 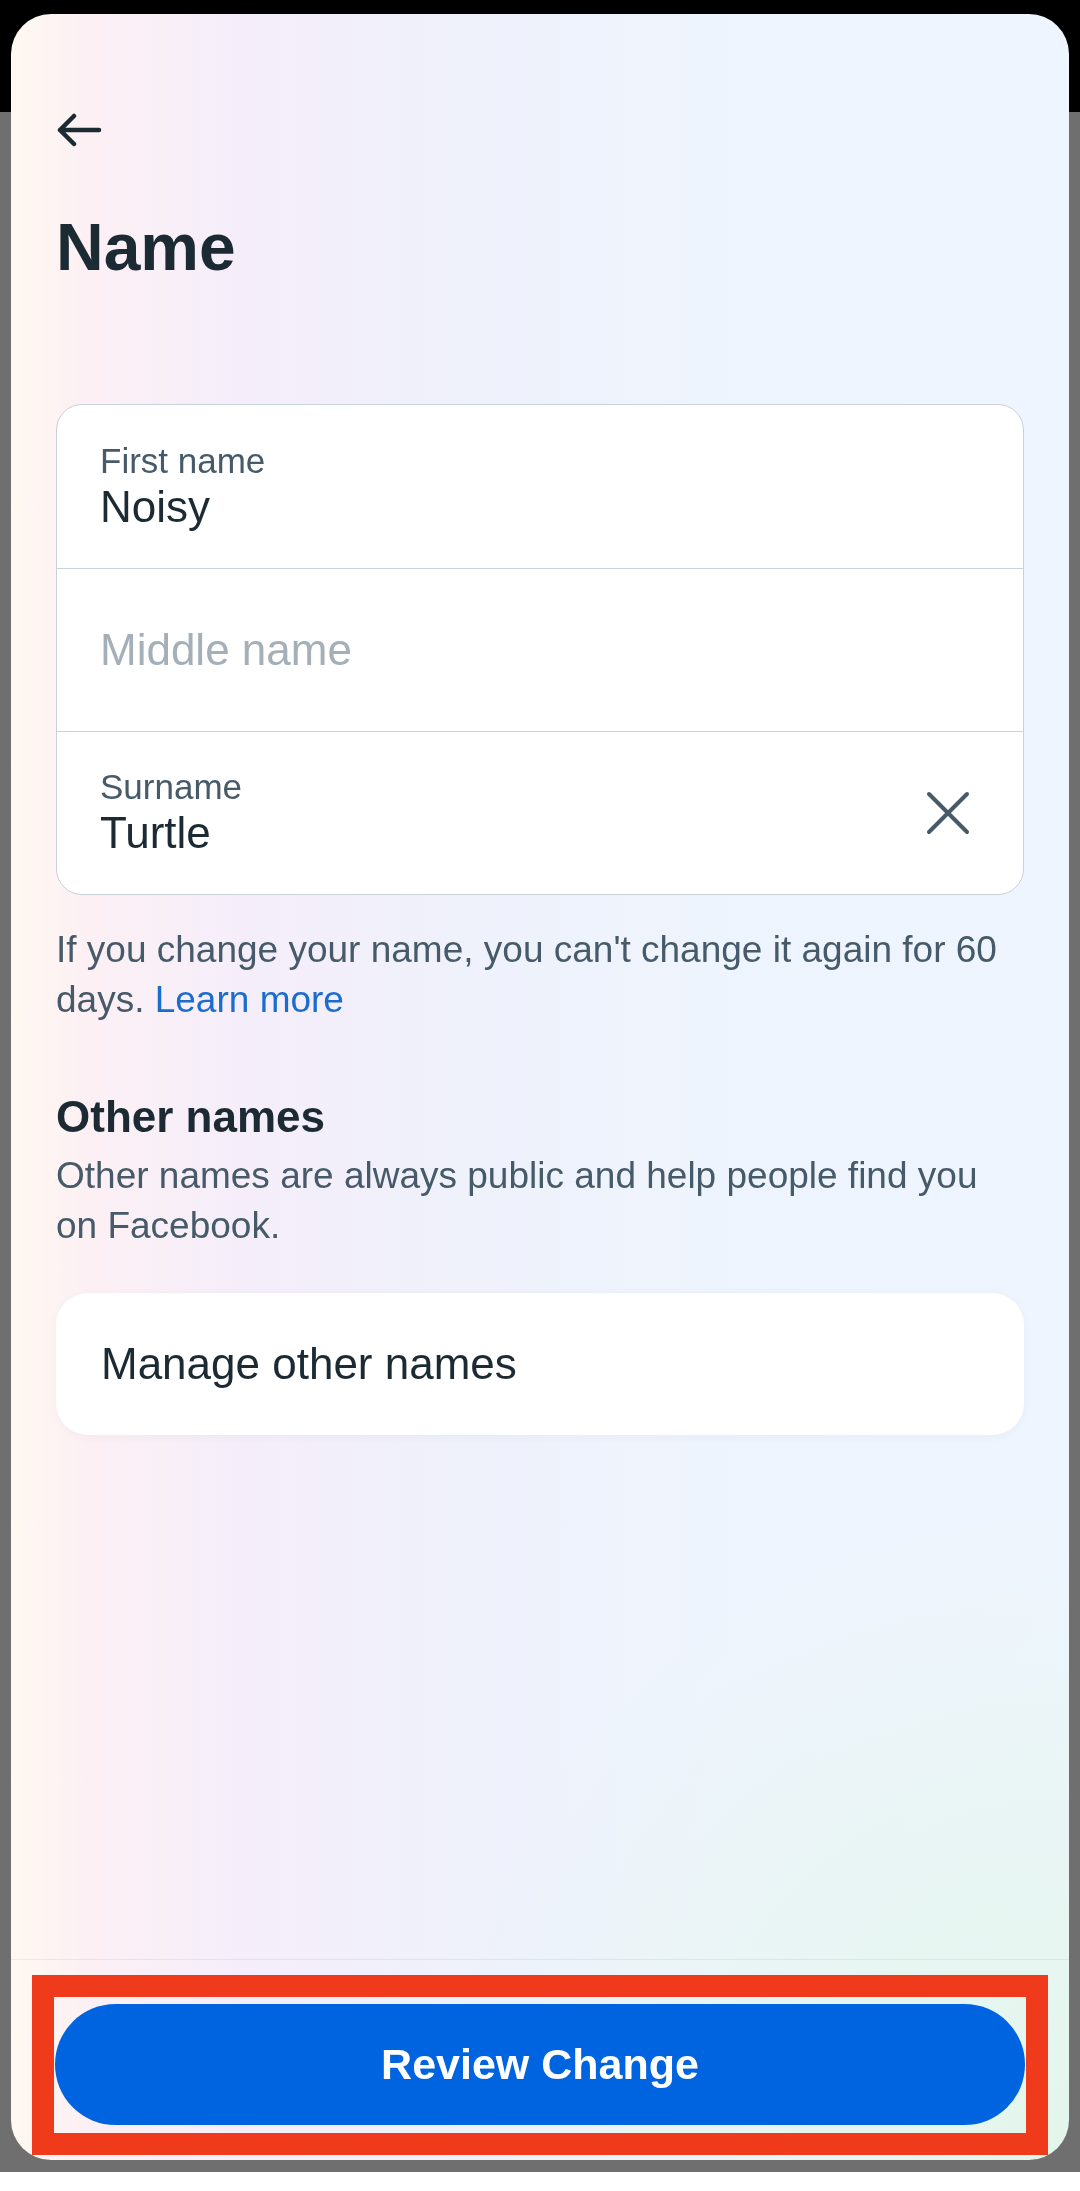 What do you see at coordinates (540, 1364) in the screenshot?
I see `manage-names-button: Manage other names` at bounding box center [540, 1364].